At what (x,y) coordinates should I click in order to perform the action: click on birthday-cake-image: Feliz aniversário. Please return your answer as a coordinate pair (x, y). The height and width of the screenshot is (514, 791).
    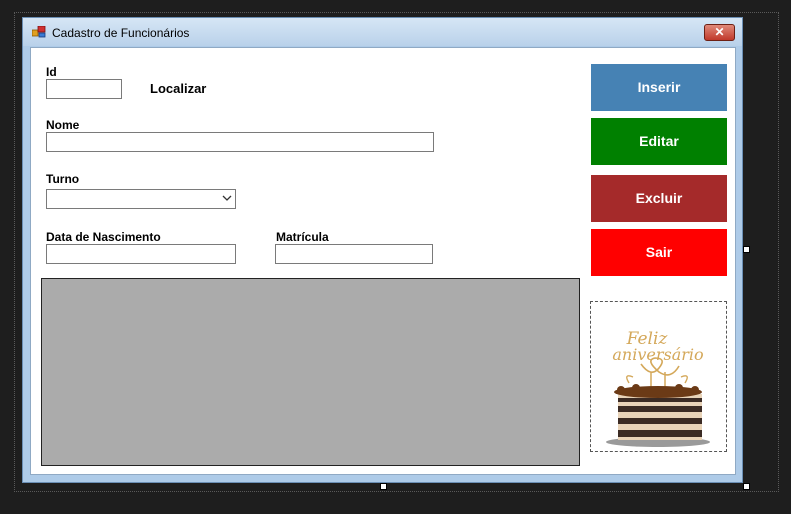
    Looking at the image, I should click on (658, 388).